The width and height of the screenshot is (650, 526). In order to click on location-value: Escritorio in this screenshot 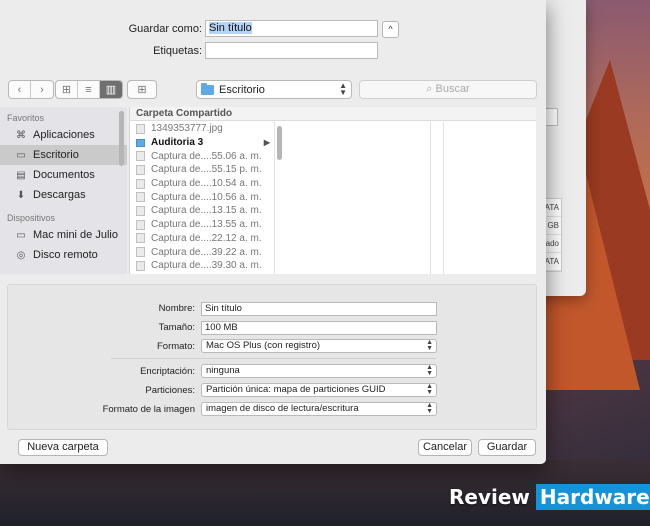, I will do `click(242, 89)`.